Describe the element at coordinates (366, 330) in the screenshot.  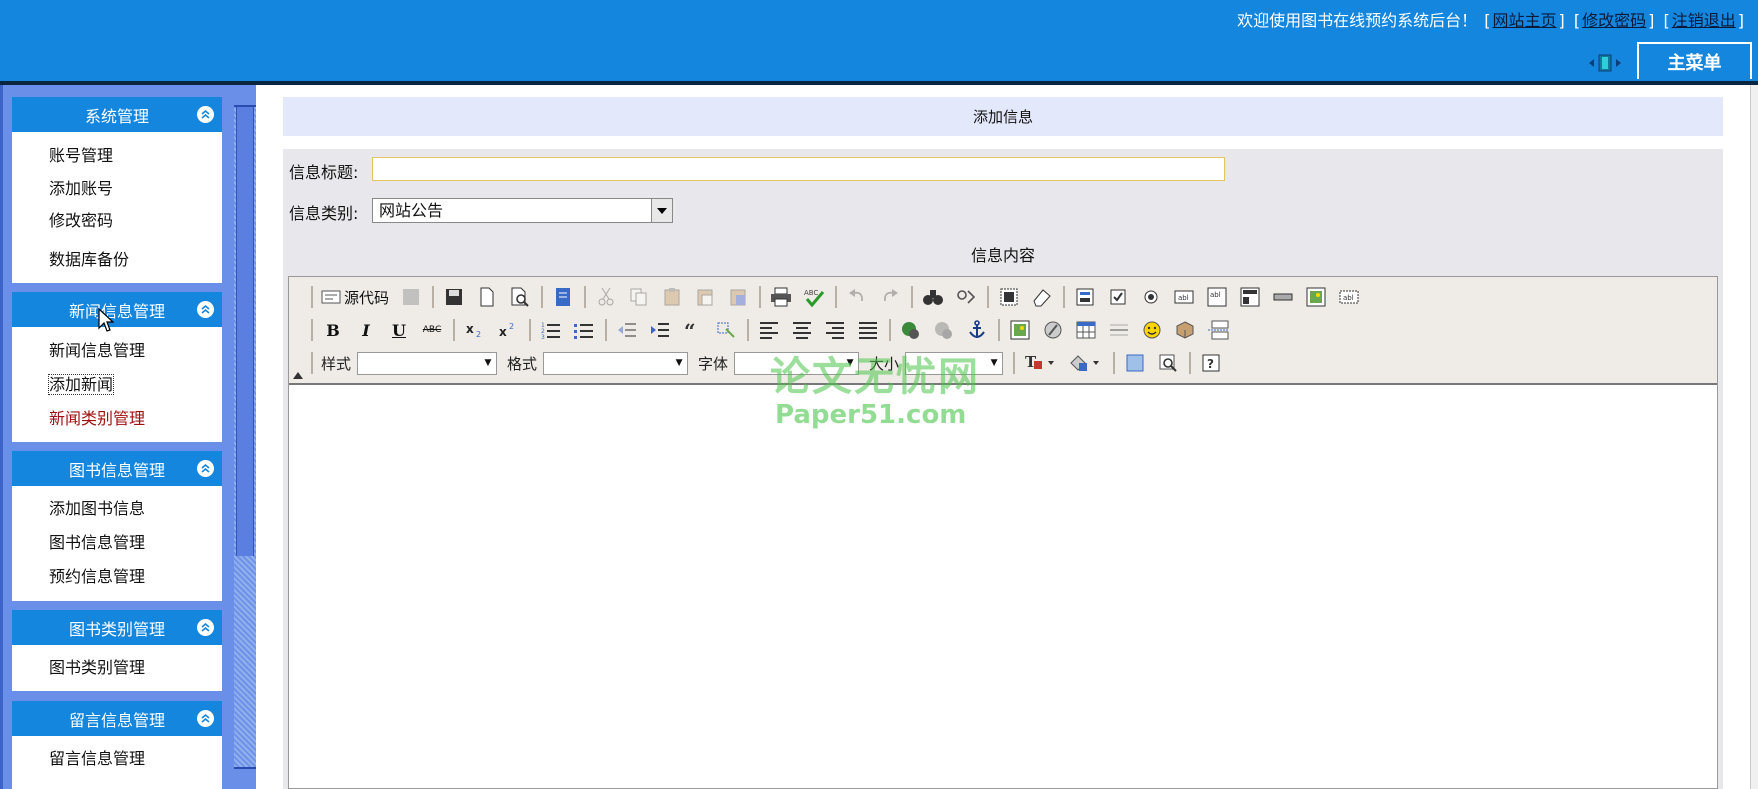
I see `italic-button: I` at that location.